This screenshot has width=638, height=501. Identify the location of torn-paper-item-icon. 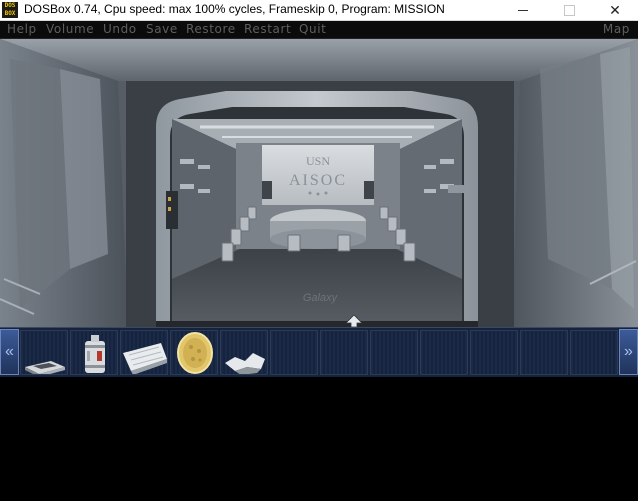
(245, 363).